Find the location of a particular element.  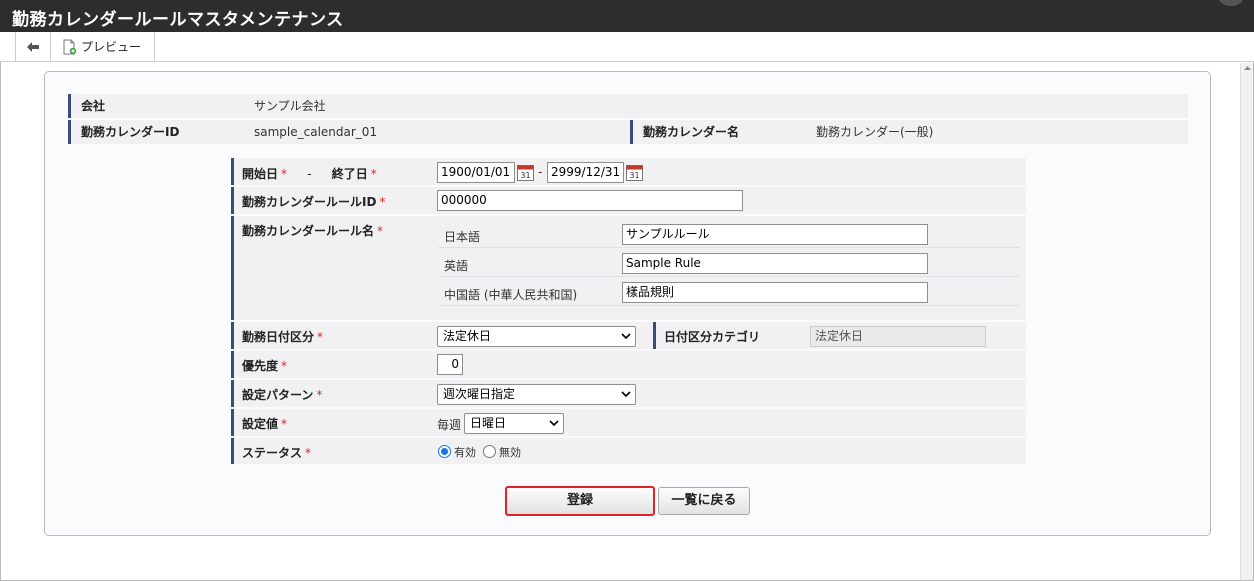

form-row-rule-id: 勤務カレンダールールID * 000000 is located at coordinates (628, 200).